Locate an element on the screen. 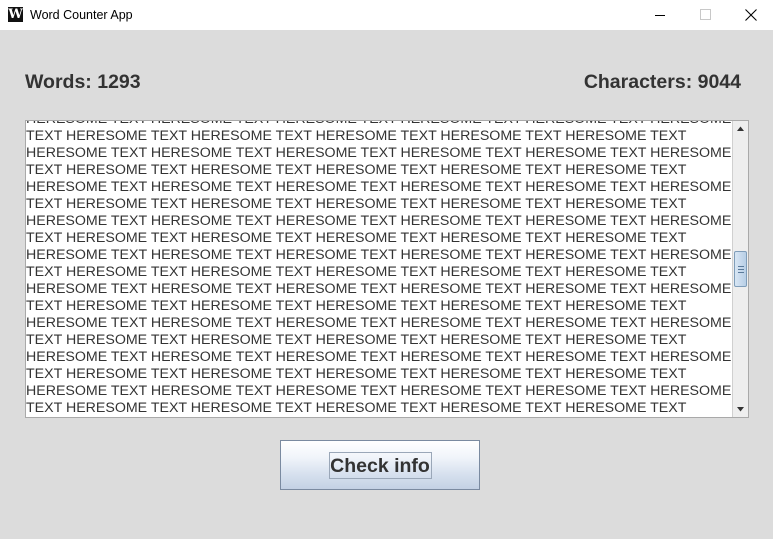 Image resolution: width=773 pixels, height=539 pixels. scroll-thumb is located at coordinates (740, 269).